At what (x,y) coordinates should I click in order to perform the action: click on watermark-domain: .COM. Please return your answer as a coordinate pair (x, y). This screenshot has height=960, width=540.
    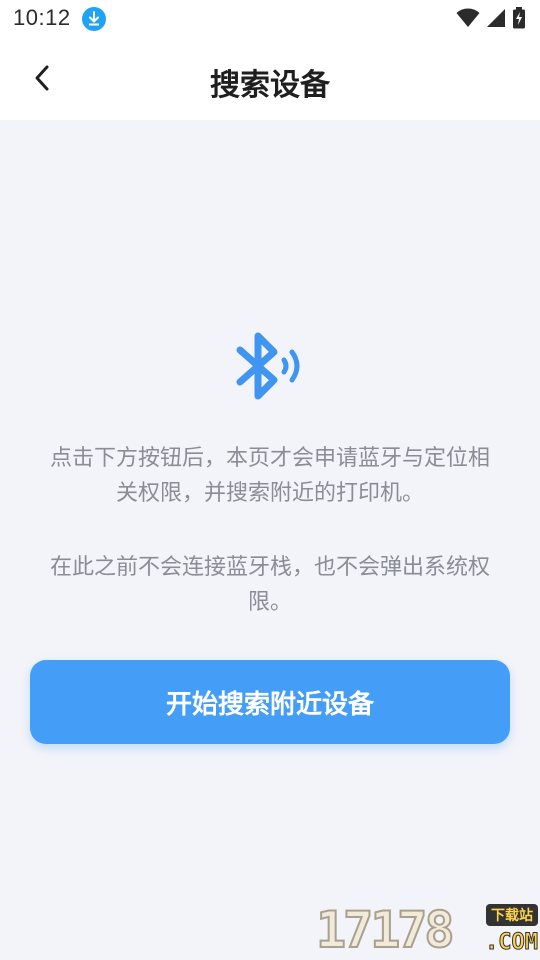
    Looking at the image, I should click on (512, 943).